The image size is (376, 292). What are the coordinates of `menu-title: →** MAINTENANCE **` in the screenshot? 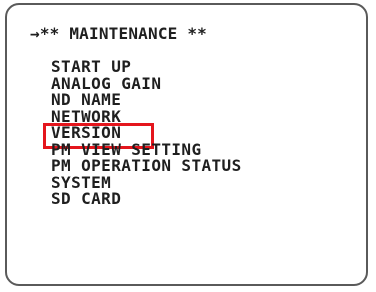 It's located at (118, 33).